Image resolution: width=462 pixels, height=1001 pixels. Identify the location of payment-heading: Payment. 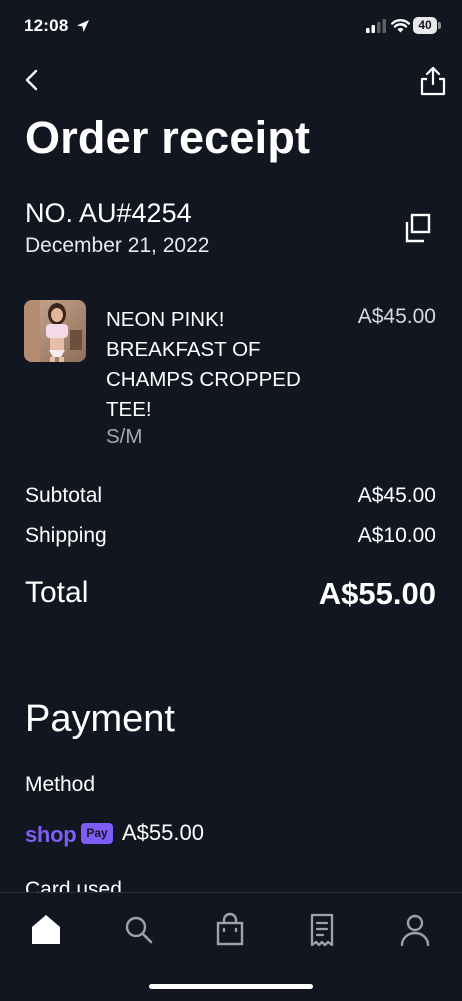
(100, 719).